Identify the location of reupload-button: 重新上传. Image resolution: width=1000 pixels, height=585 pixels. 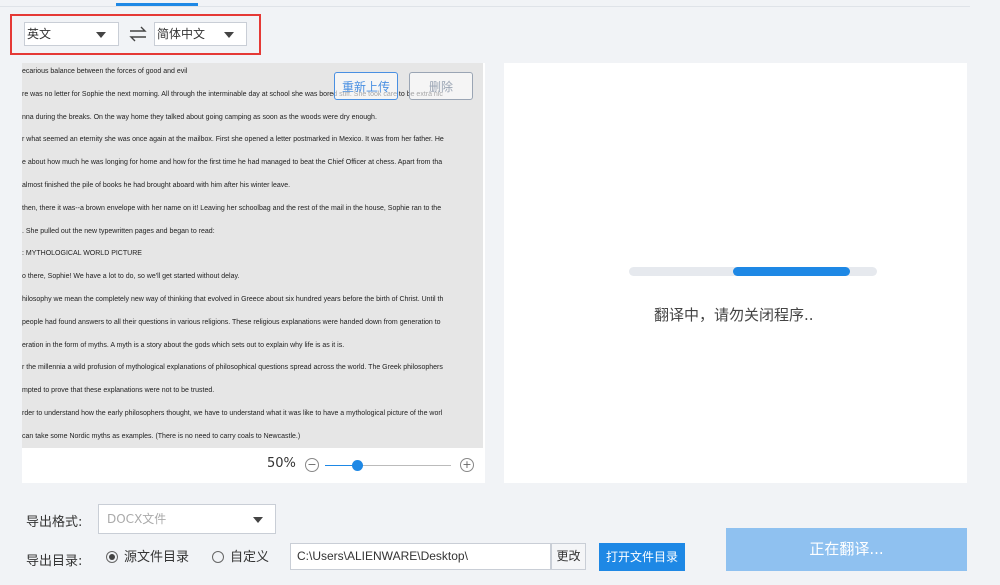
(366, 86).